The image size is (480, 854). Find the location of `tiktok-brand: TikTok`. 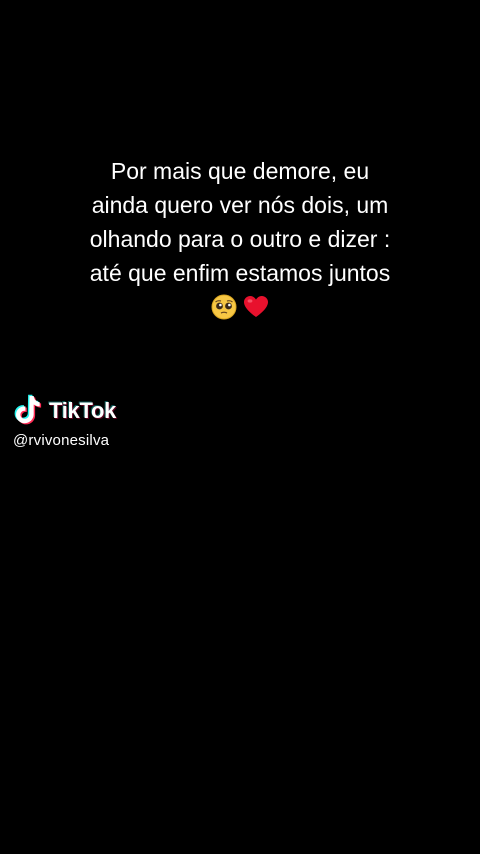

tiktok-brand: TikTok is located at coordinates (113, 411).